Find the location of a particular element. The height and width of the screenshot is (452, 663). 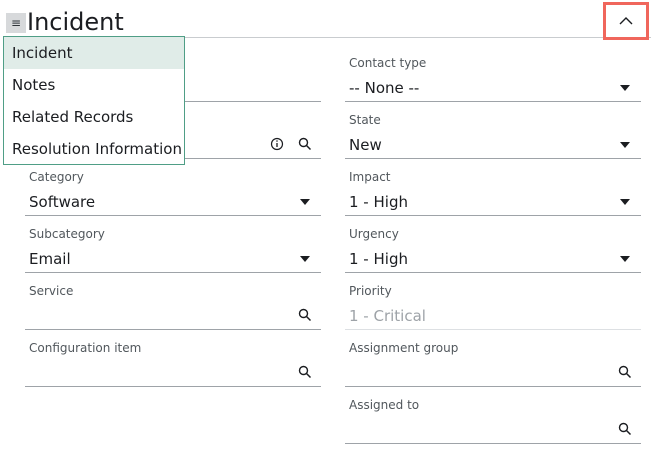

contact-type-caret-icon is located at coordinates (625, 88).